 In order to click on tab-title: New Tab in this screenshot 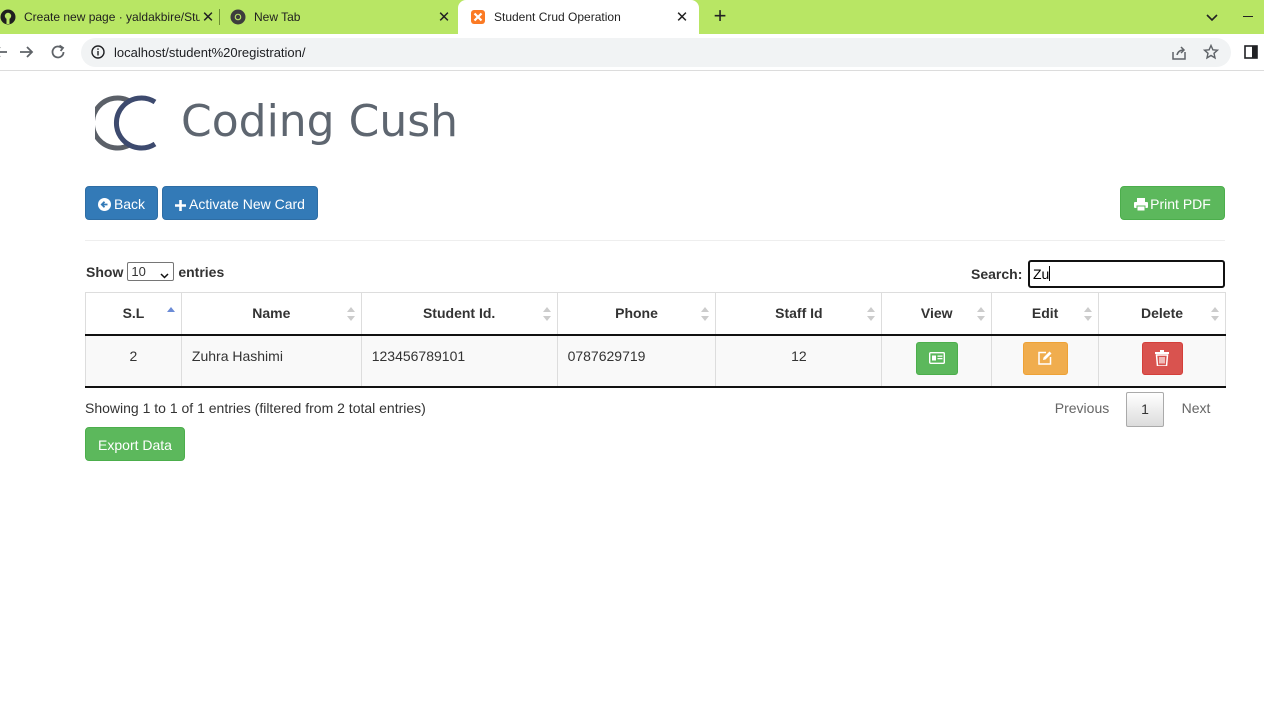, I will do `click(277, 17)`.